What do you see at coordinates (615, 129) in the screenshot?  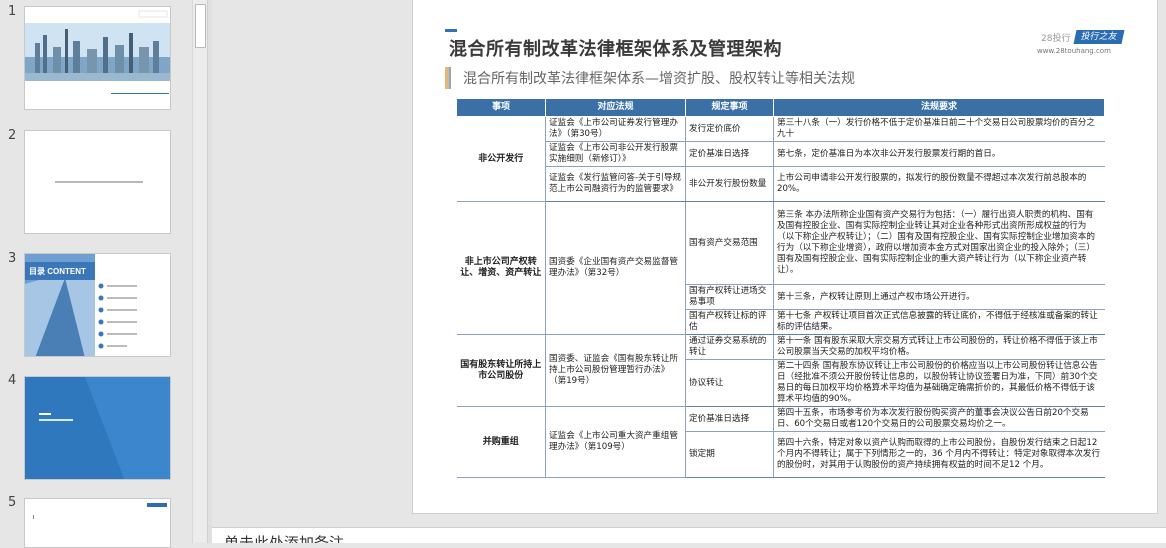 I see `law-cell: 证监会《上市公司证券发行管理办法》（第30号）` at bounding box center [615, 129].